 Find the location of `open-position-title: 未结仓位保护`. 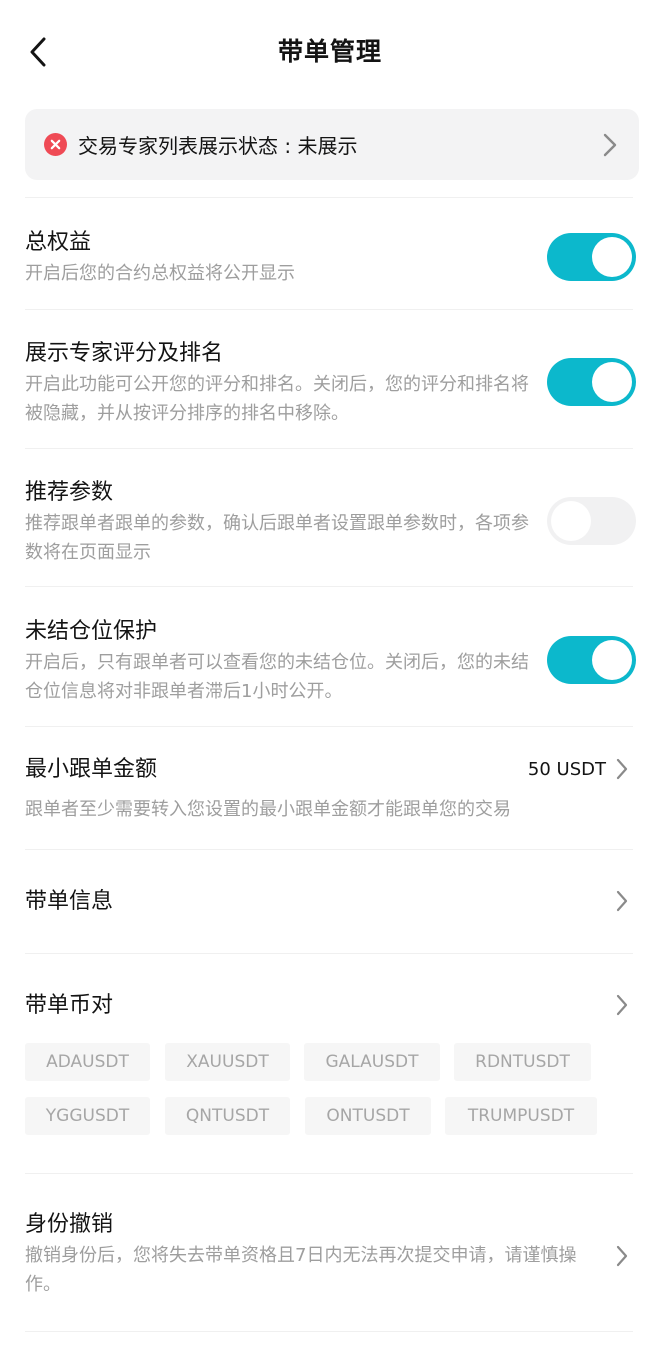

open-position-title: 未结仓位保护 is located at coordinates (91, 631).